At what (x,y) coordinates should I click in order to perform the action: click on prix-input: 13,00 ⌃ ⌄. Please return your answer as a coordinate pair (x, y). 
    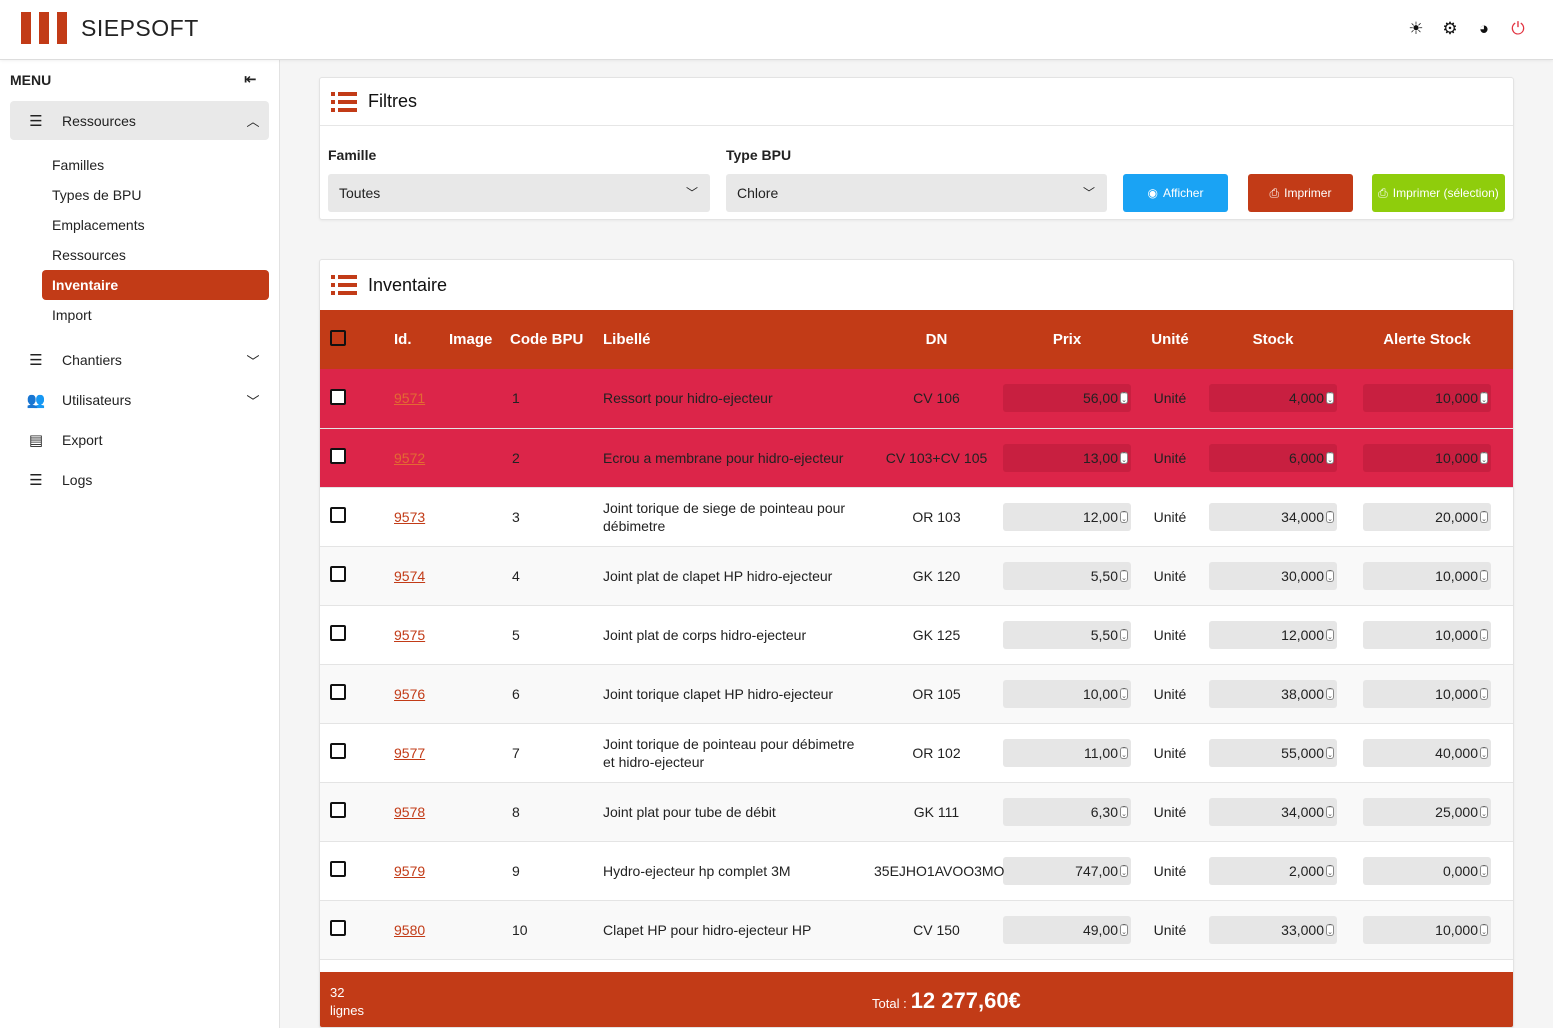
    Looking at the image, I should click on (1067, 457).